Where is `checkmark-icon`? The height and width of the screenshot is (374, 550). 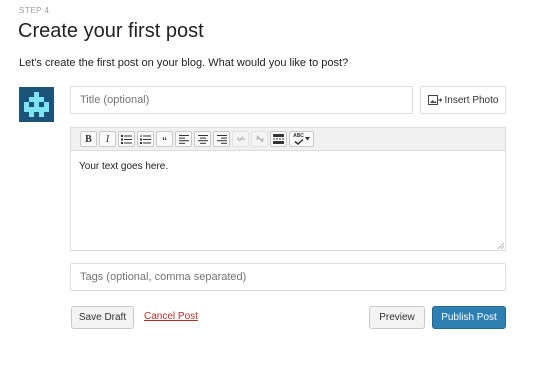 checkmark-icon is located at coordinates (299, 141).